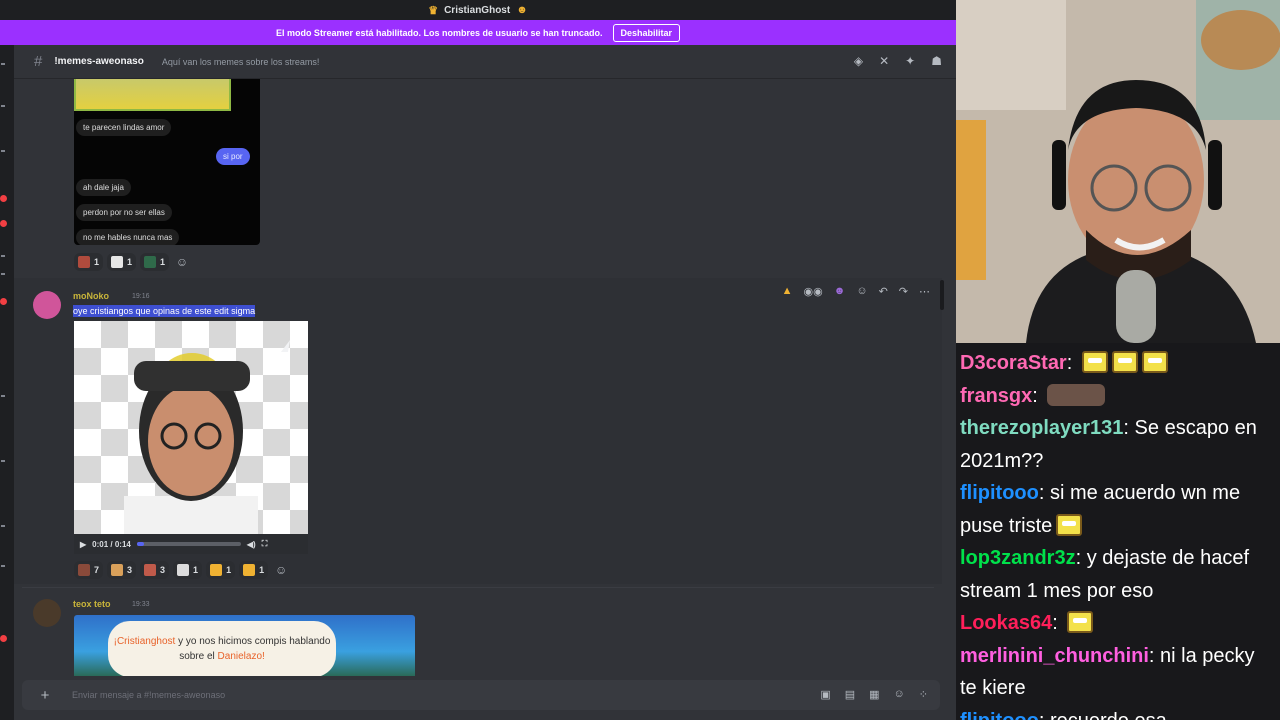 The image size is (1280, 720). Describe the element at coordinates (1108, 715) in the screenshot. I see `chat-text: recuerdo esa` at that location.